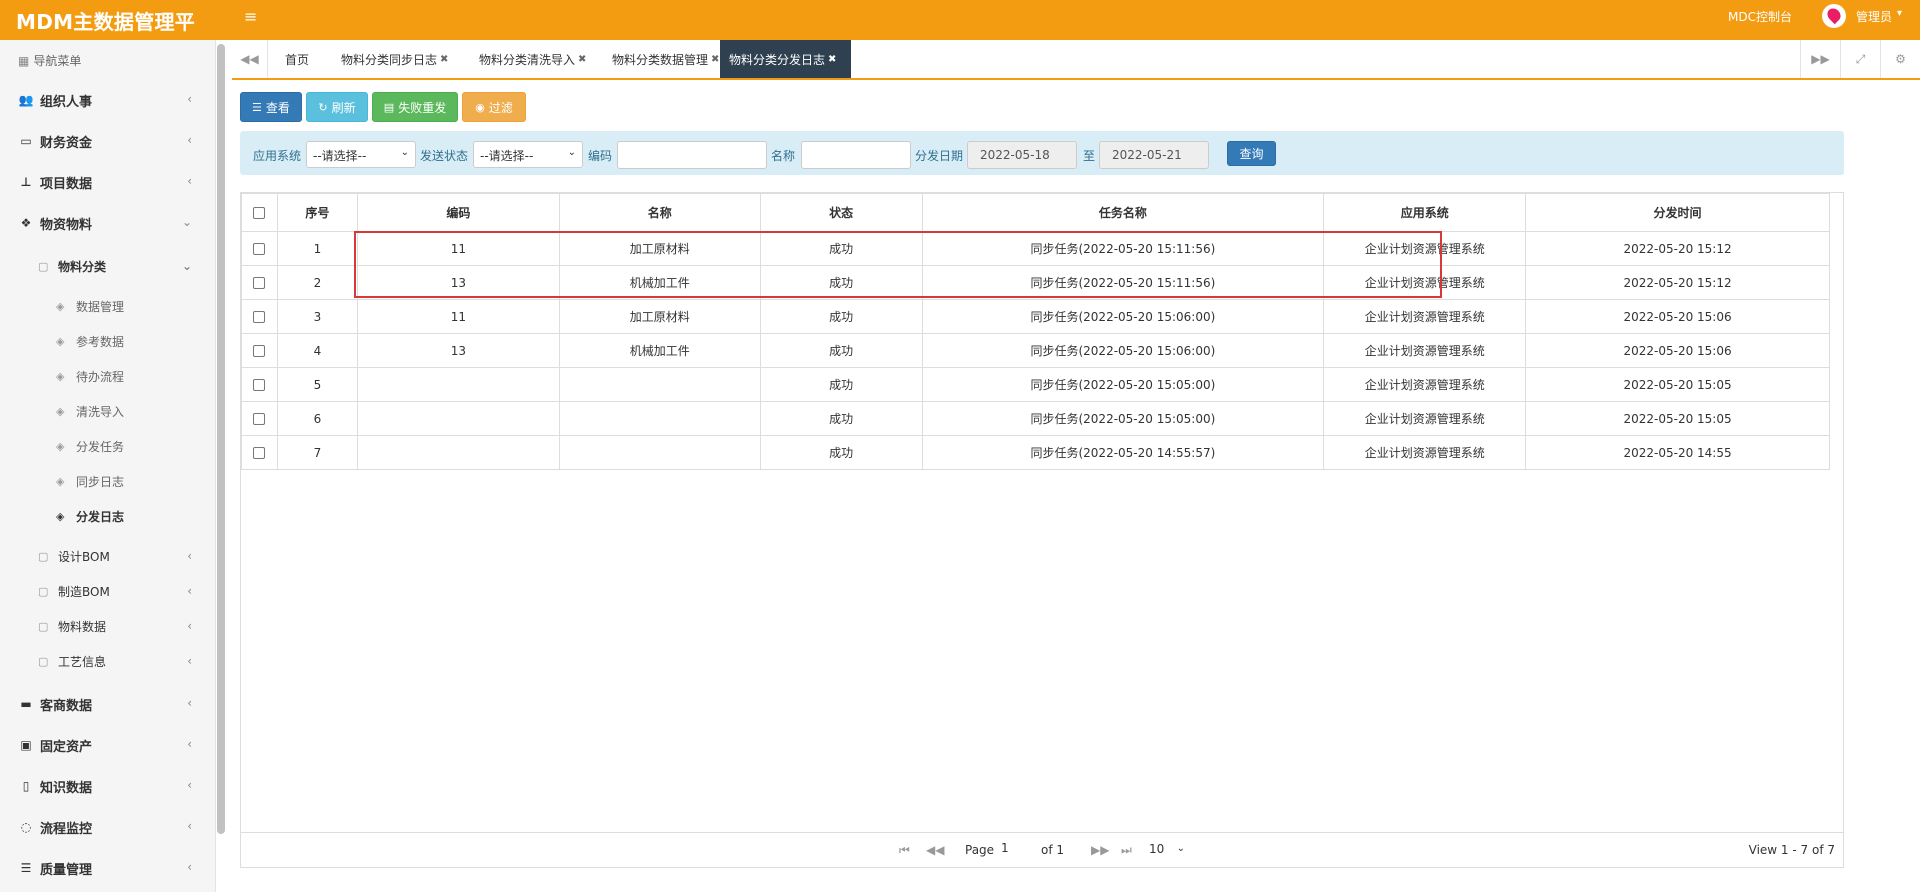  Describe the element at coordinates (250, 16) in the screenshot. I see `menu-toggle-icon: ≡` at that location.